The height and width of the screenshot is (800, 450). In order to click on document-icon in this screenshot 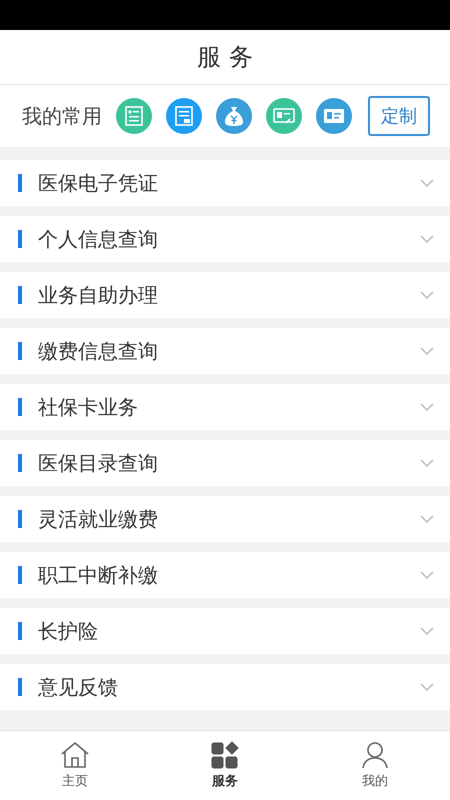, I will do `click(184, 116)`.